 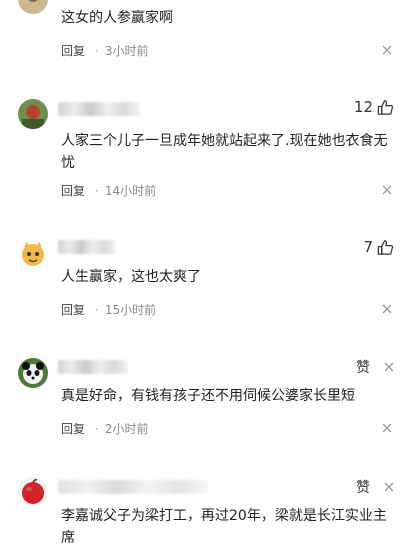 I want to click on timestamp: 2小时前, so click(x=126, y=429).